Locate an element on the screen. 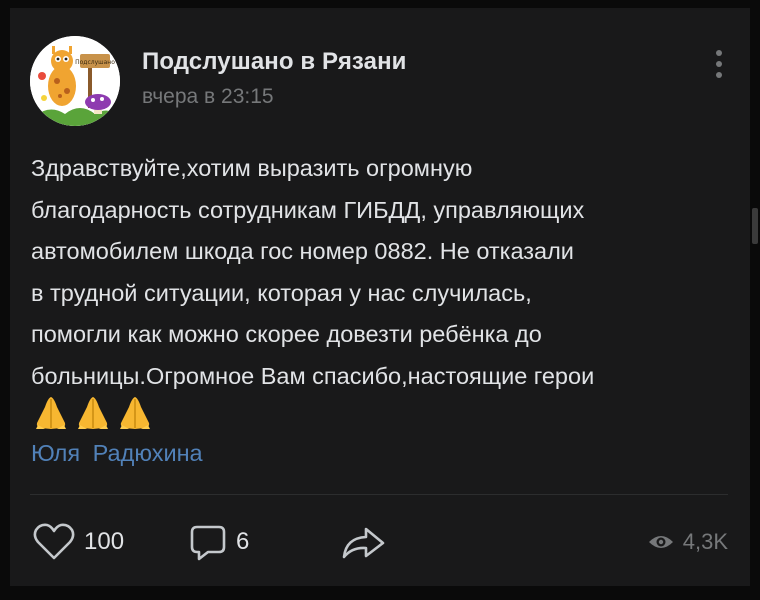 The height and width of the screenshot is (600, 760). avatar-illustration: Подслушано is located at coordinates (75, 81).